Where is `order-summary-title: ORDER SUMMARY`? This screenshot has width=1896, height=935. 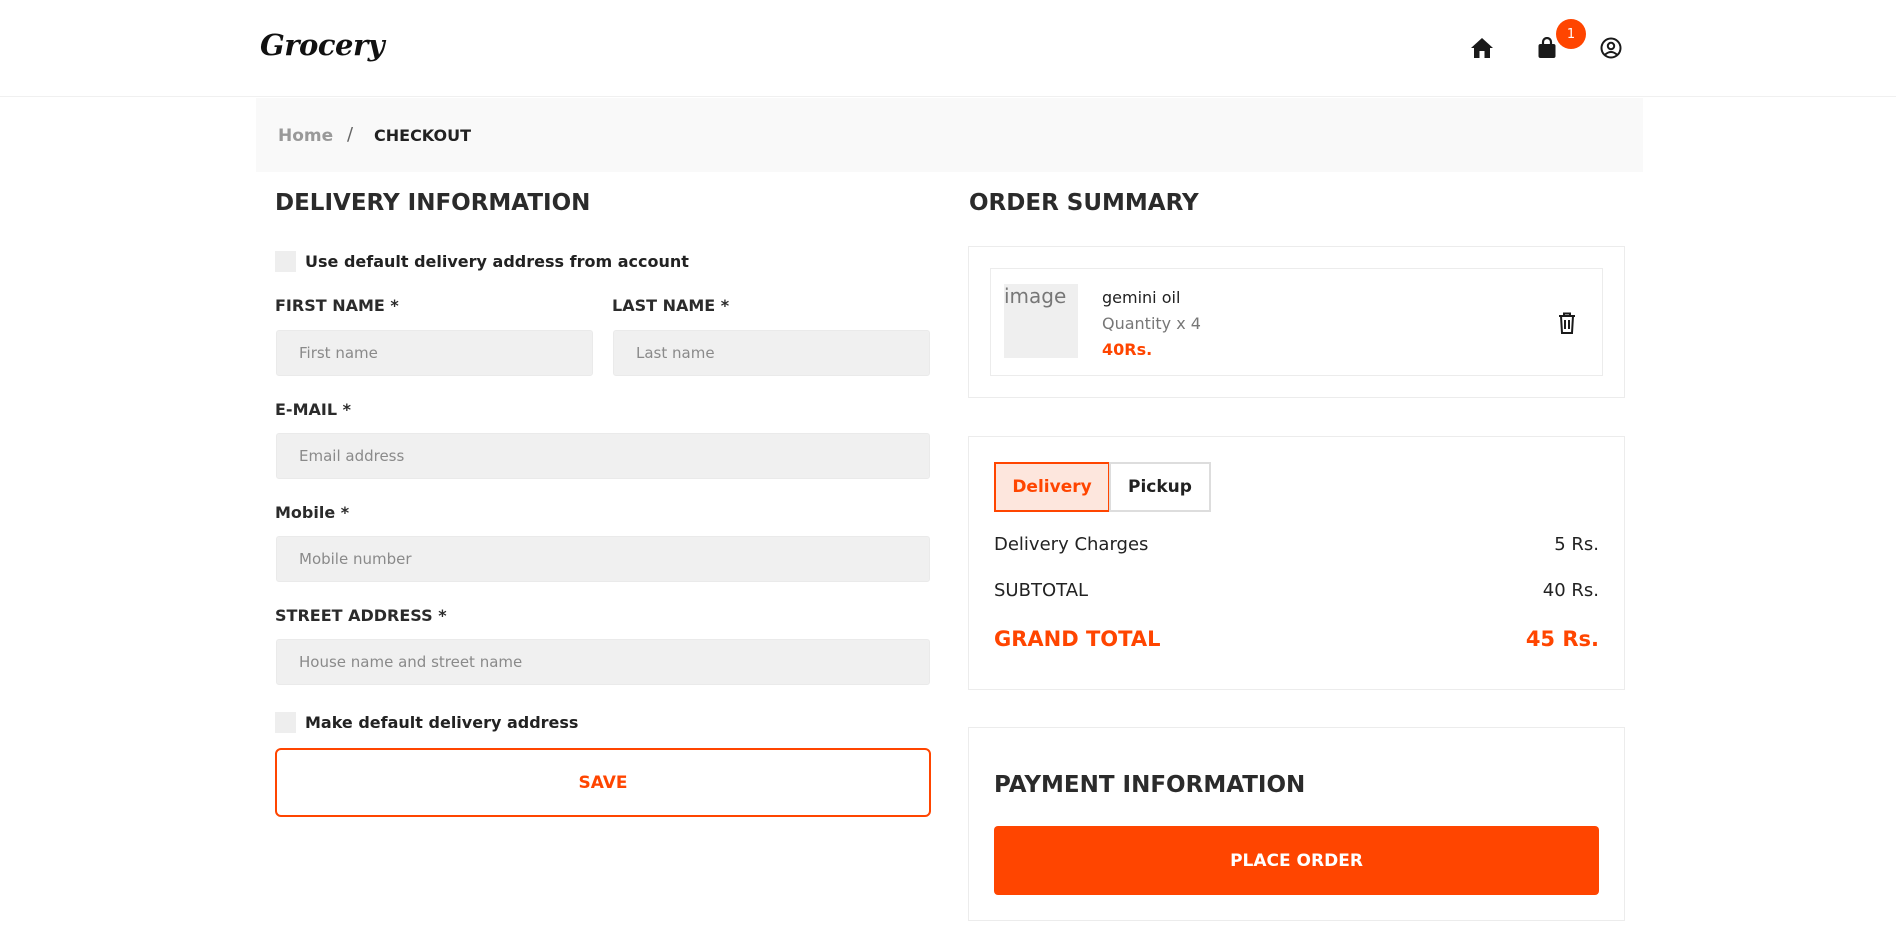 order-summary-title: ORDER SUMMARY is located at coordinates (1084, 203).